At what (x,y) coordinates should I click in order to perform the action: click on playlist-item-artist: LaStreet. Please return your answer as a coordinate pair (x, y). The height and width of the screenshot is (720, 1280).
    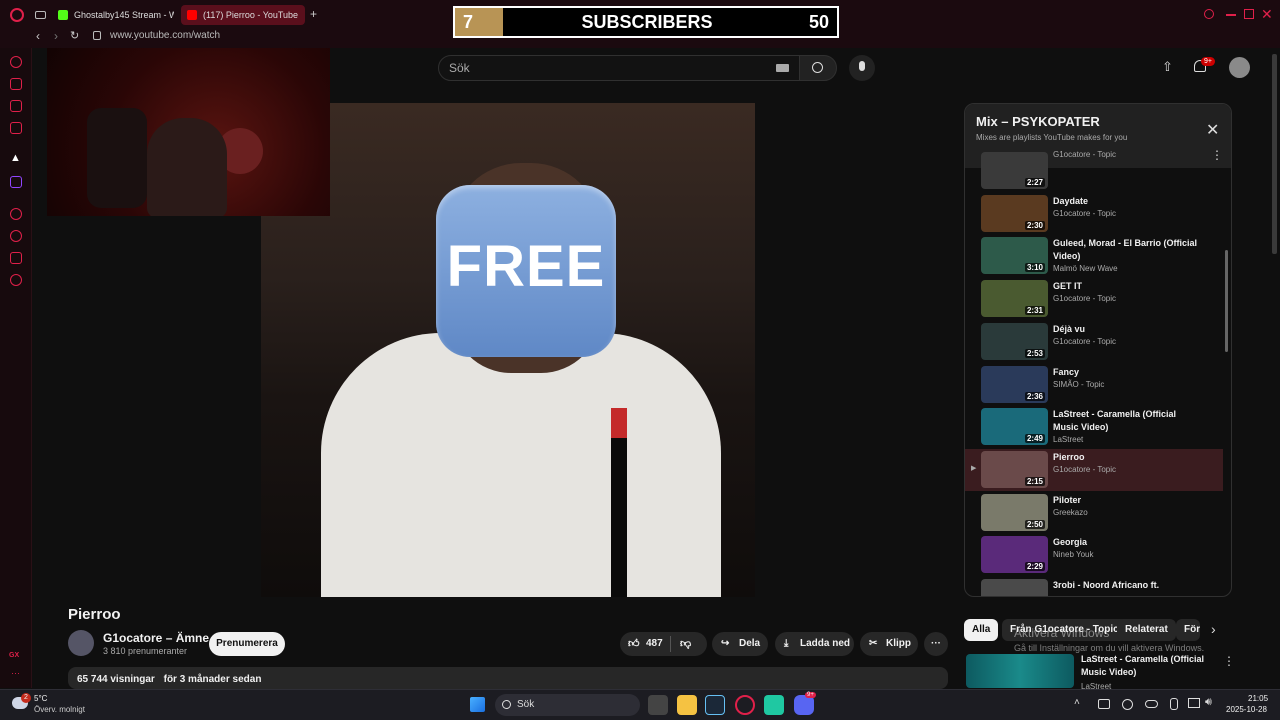
    Looking at the image, I should click on (1068, 440).